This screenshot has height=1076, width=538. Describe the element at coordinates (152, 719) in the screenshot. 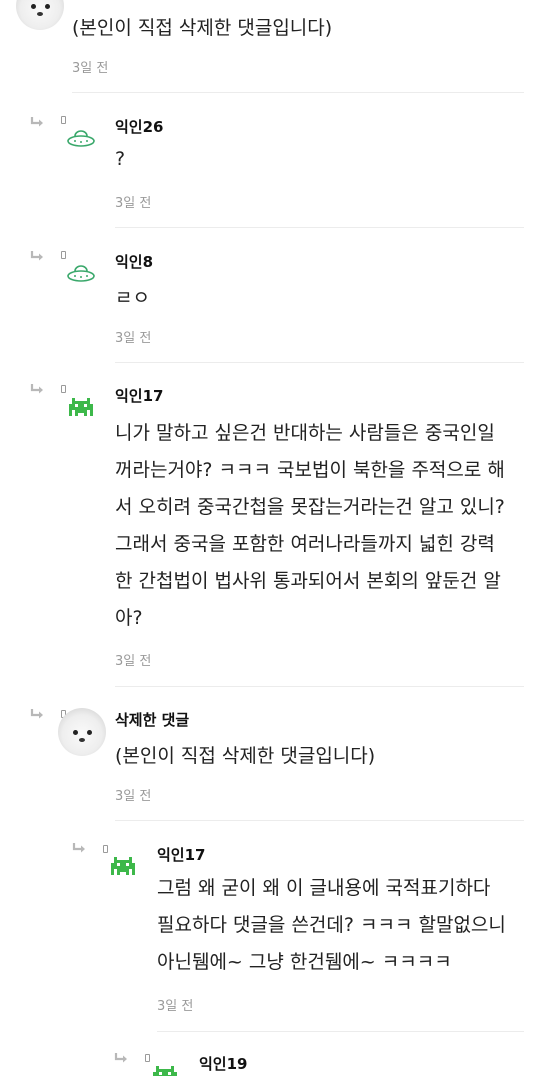

I see `comment-nickname: 삭제한 댓글` at that location.